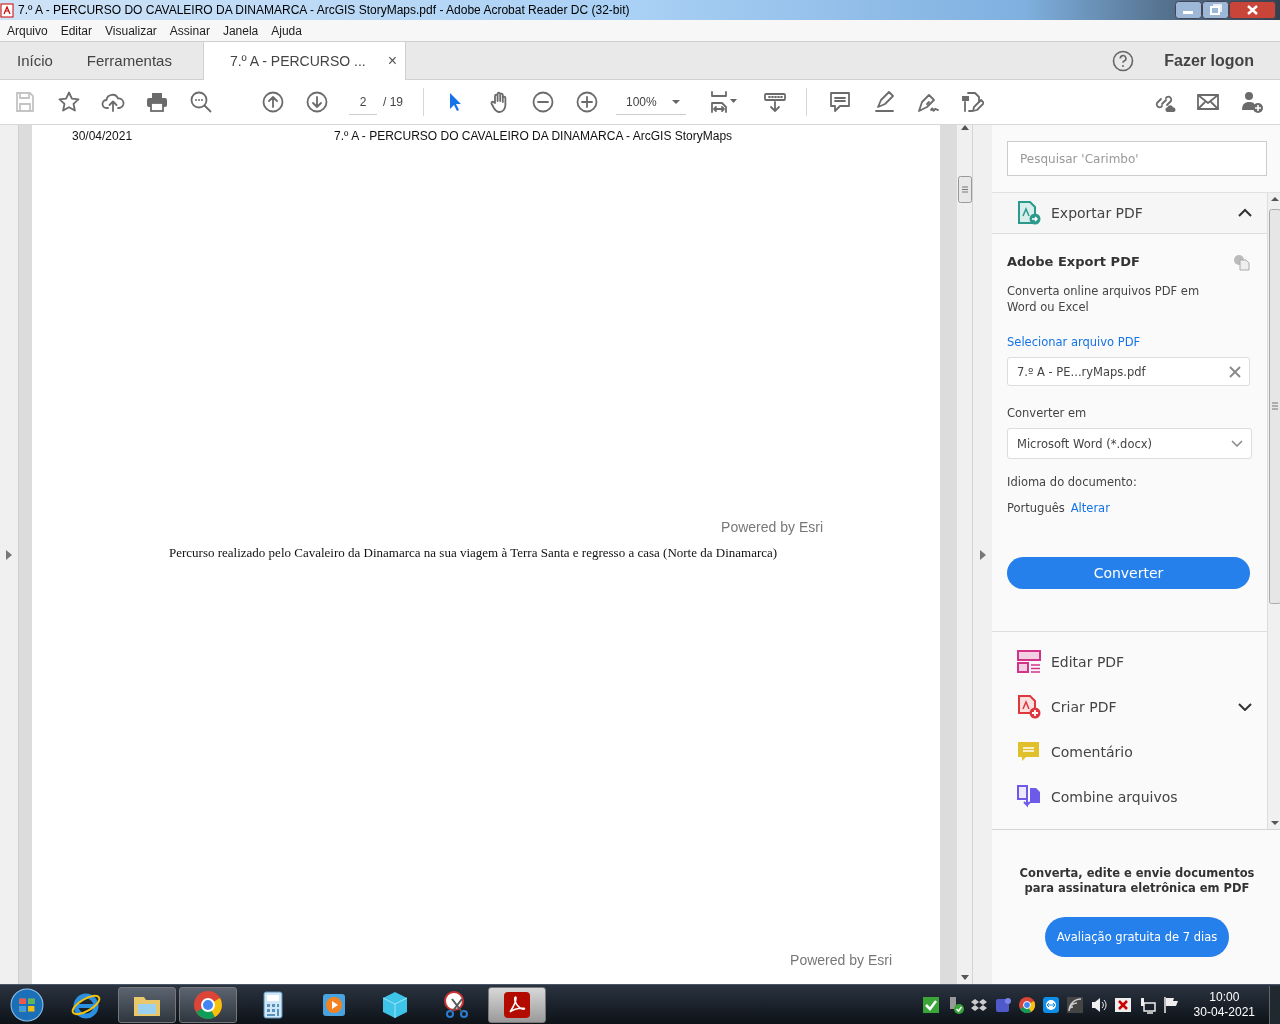 The image size is (1280, 1024). What do you see at coordinates (1209, 60) in the screenshot?
I see `sign-in-link: Fazer logon` at bounding box center [1209, 60].